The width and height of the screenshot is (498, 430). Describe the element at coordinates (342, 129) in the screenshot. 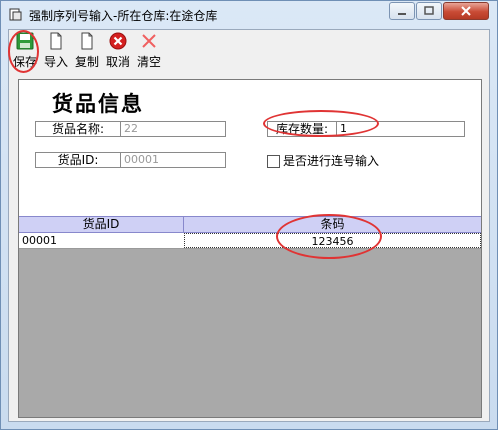

I see `stock-qty-input: 1` at that location.